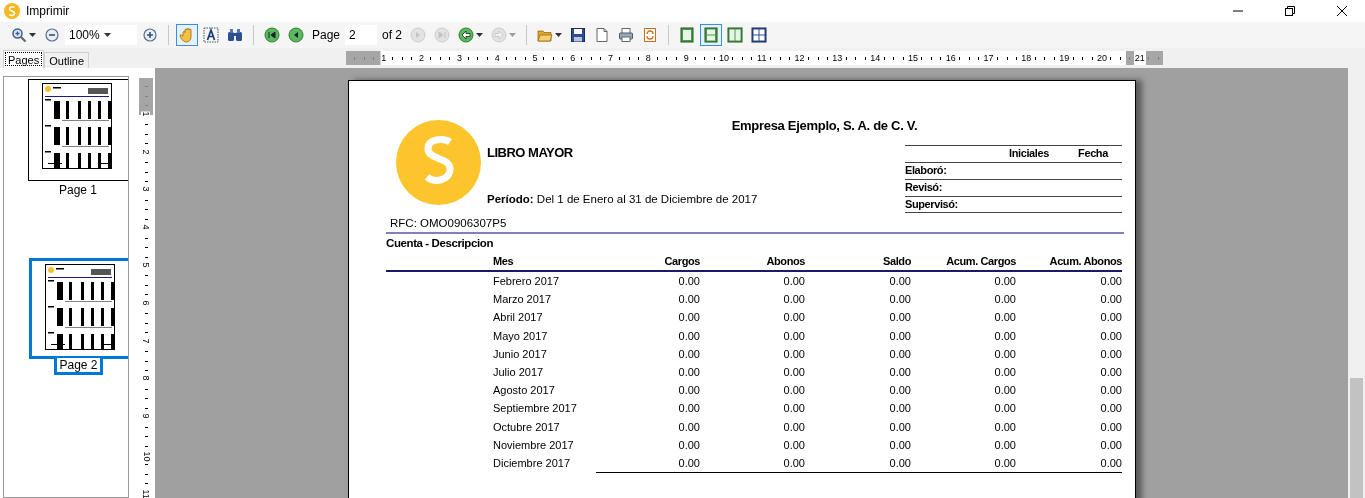 The image size is (1365, 498). What do you see at coordinates (519, 372) in the screenshot?
I see `table-cell-text: Julio 2017` at bounding box center [519, 372].